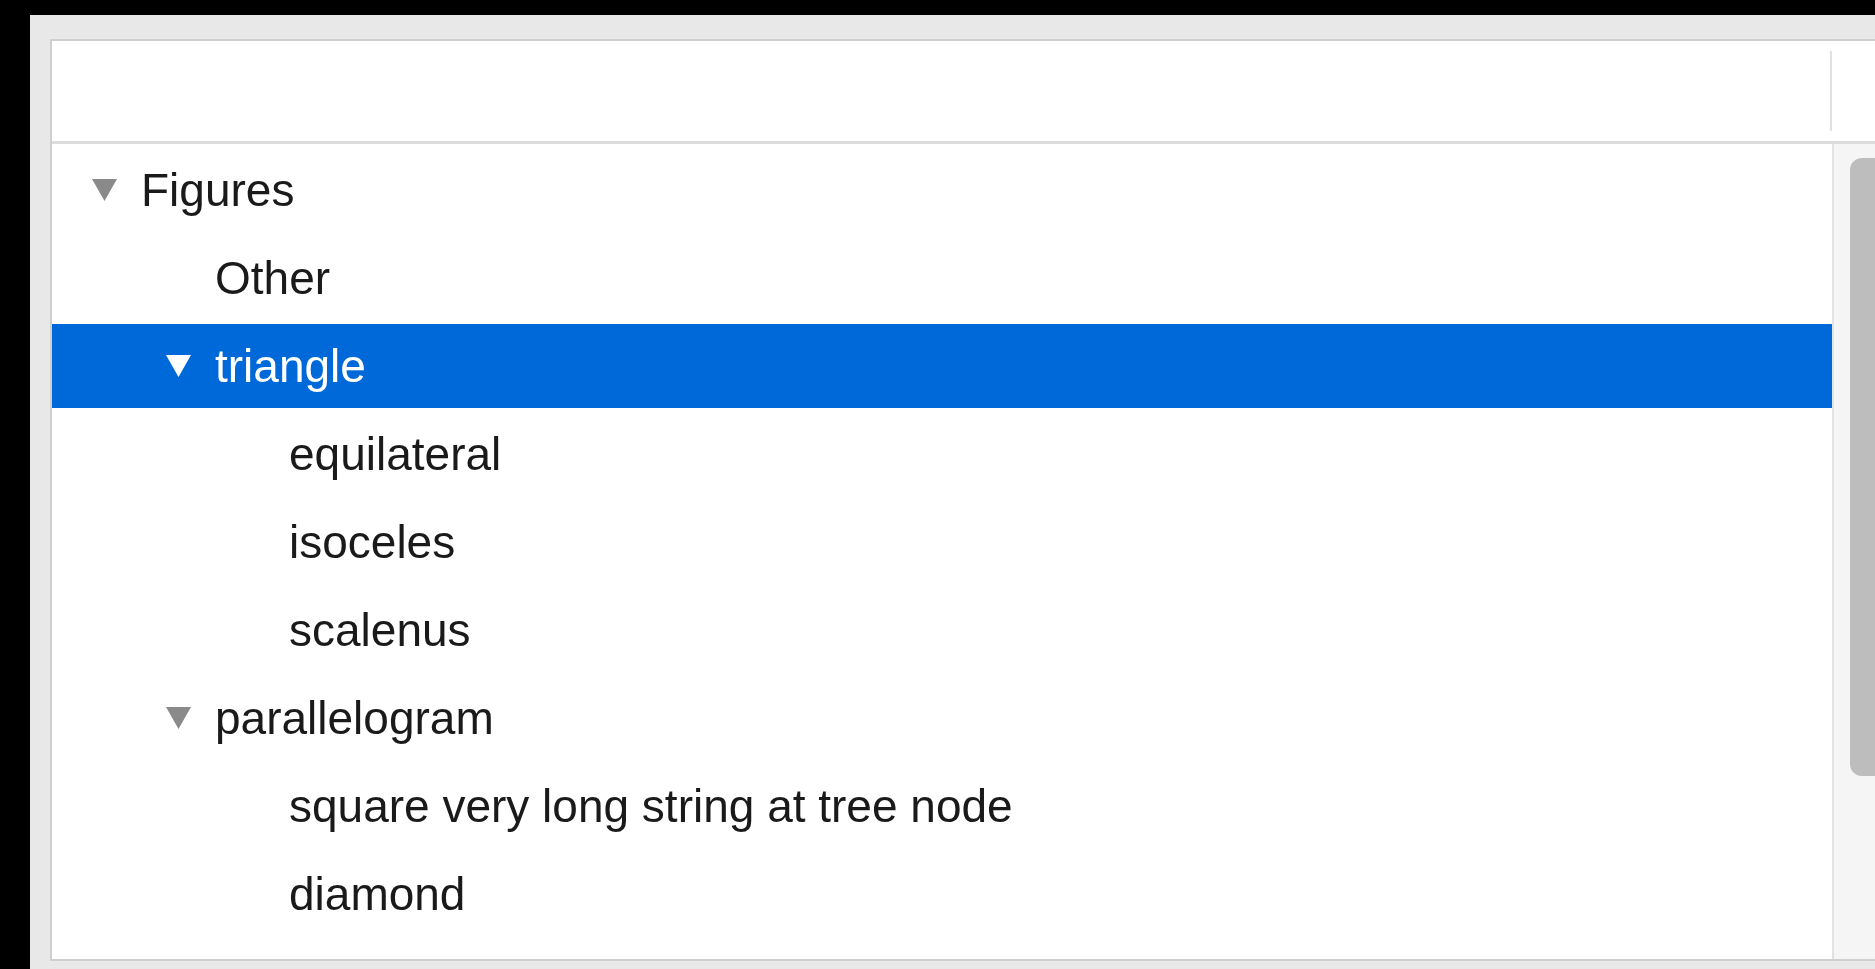 The height and width of the screenshot is (969, 1875). What do you see at coordinates (380, 630) in the screenshot?
I see `tree-node-label: scalenus` at bounding box center [380, 630].